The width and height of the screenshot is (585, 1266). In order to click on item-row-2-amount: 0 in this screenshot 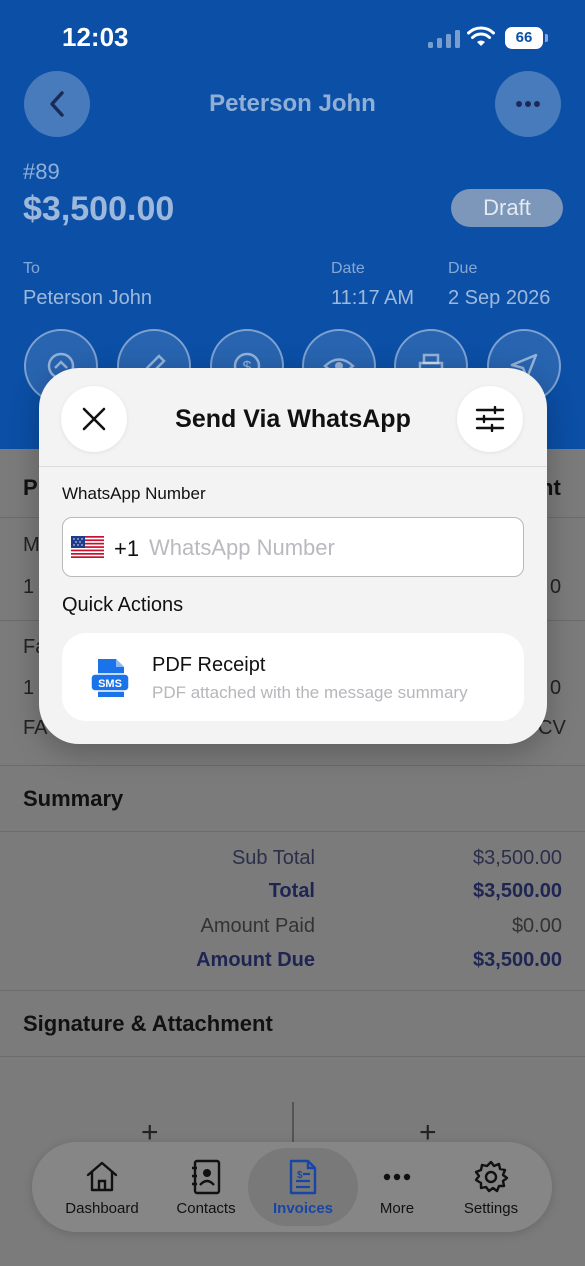, I will do `click(556, 688)`.